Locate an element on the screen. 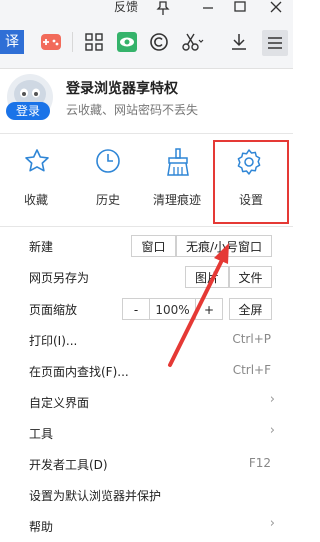  menu-row-find: 在页面内查找(F)... Ctrl+F is located at coordinates (146, 372).